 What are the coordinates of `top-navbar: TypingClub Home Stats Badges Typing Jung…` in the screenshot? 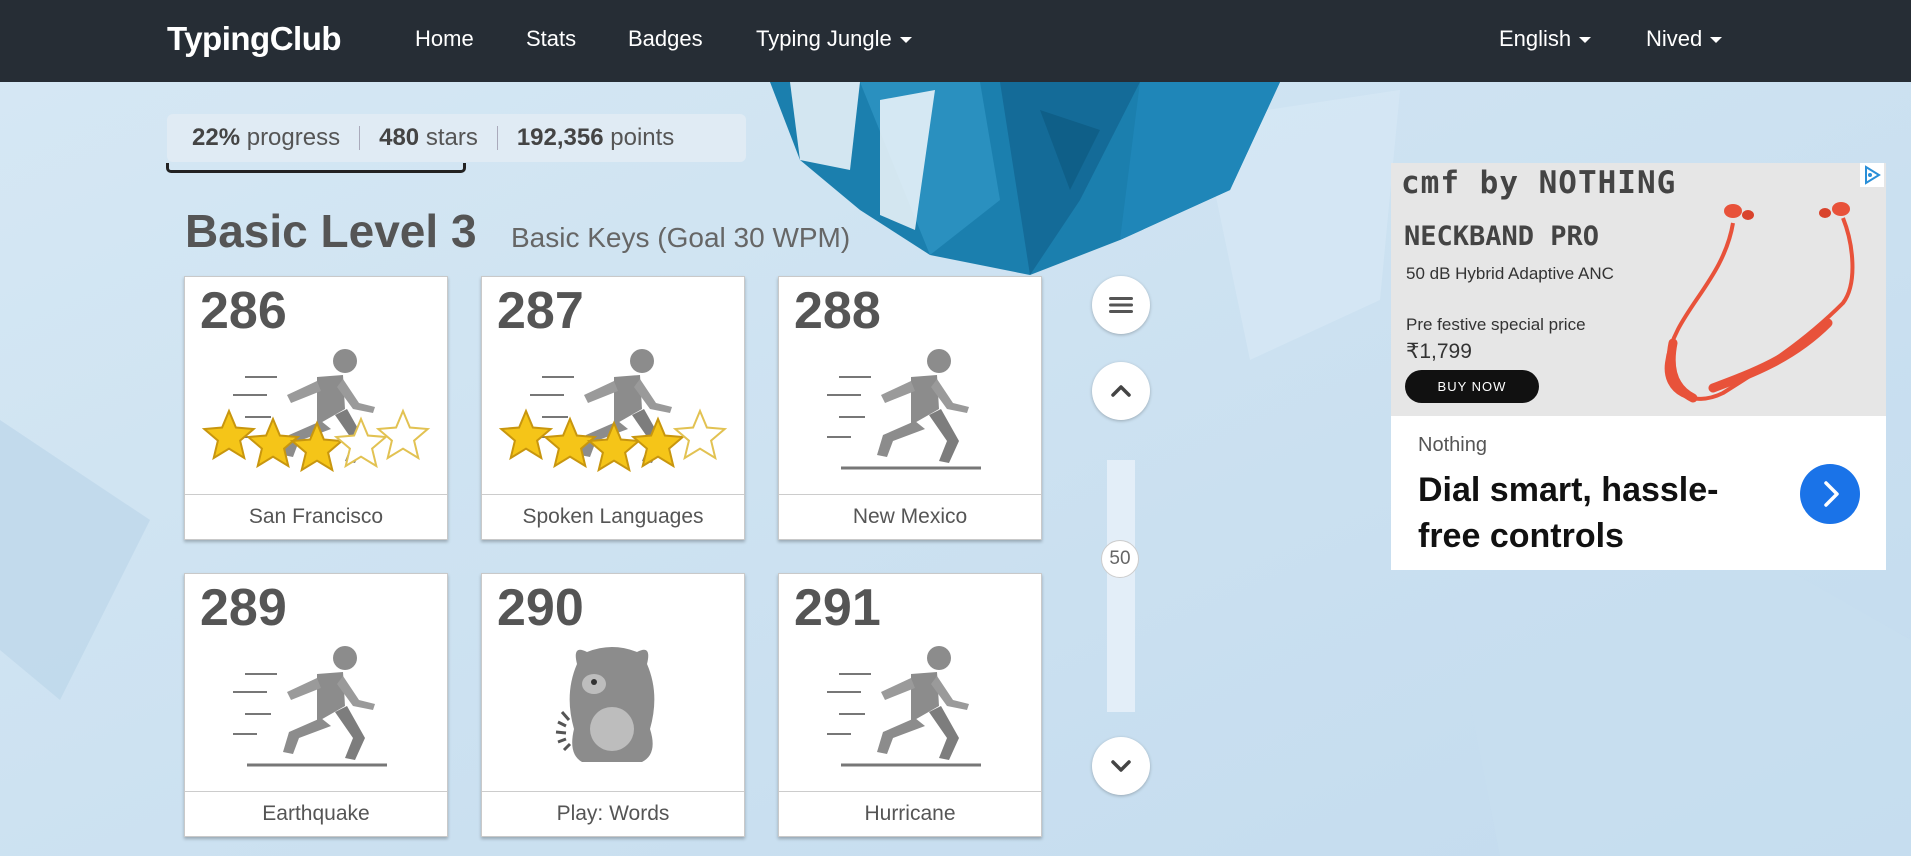 It's located at (955, 41).